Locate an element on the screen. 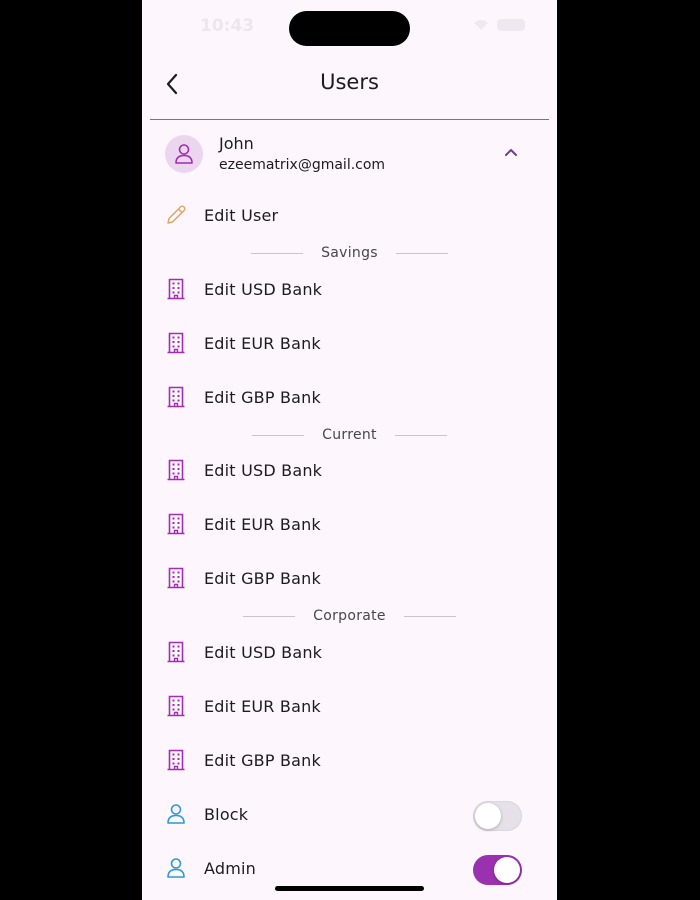 This screenshot has height=900, width=700. section-title: Corporate is located at coordinates (349, 616).